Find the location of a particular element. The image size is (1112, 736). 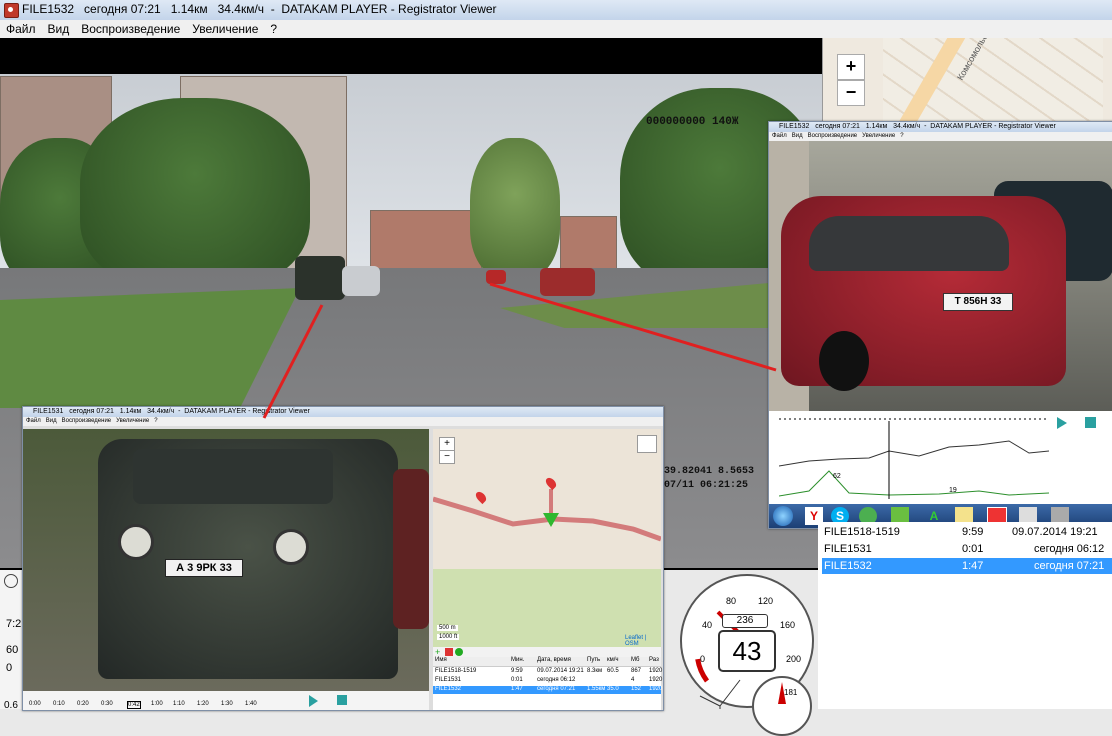

speed-tick: 160 is located at coordinates (788, 625).